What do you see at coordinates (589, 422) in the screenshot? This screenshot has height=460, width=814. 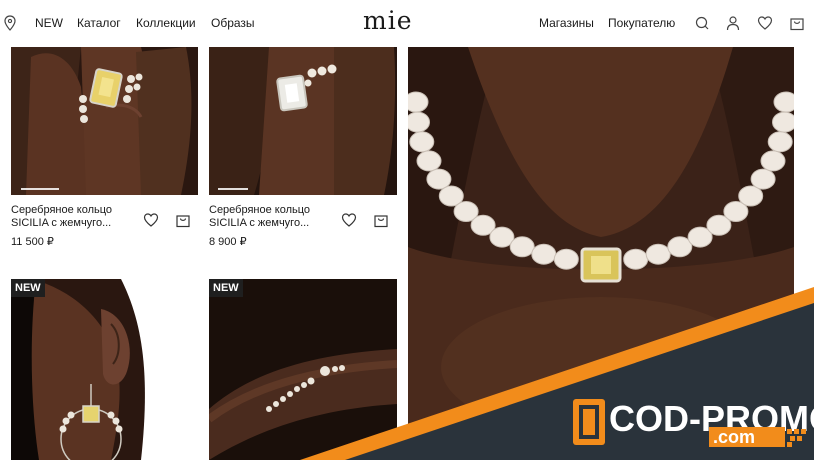 I see `promo-logo-icon` at bounding box center [589, 422].